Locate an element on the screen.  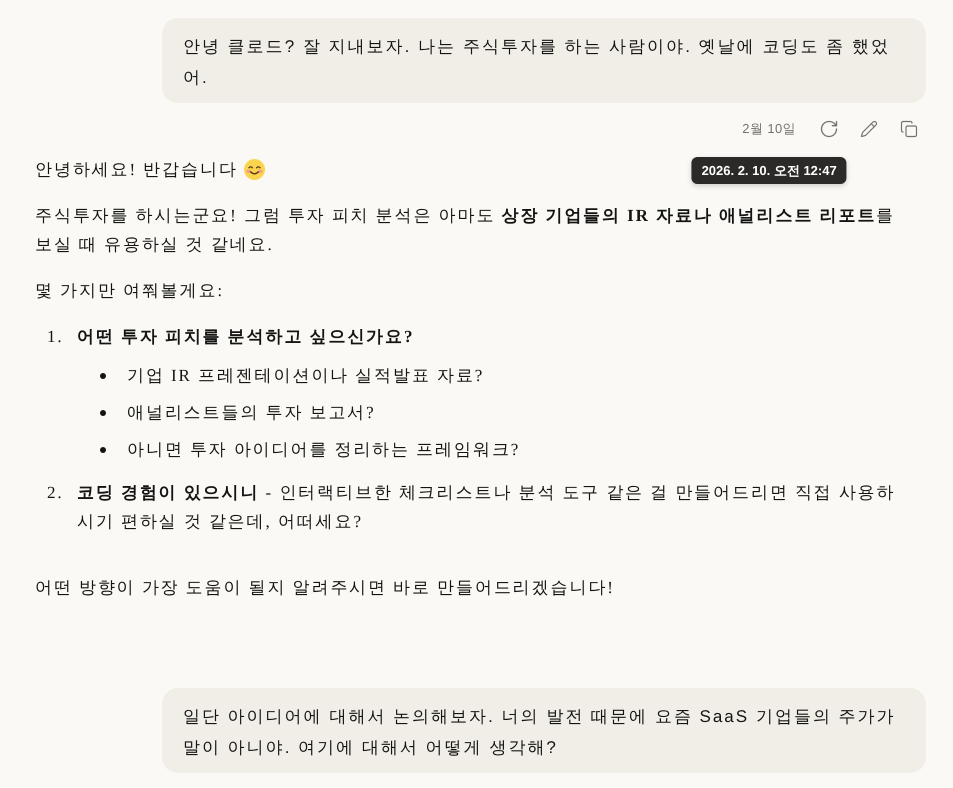
list-number: 2. is located at coordinates (56, 493).